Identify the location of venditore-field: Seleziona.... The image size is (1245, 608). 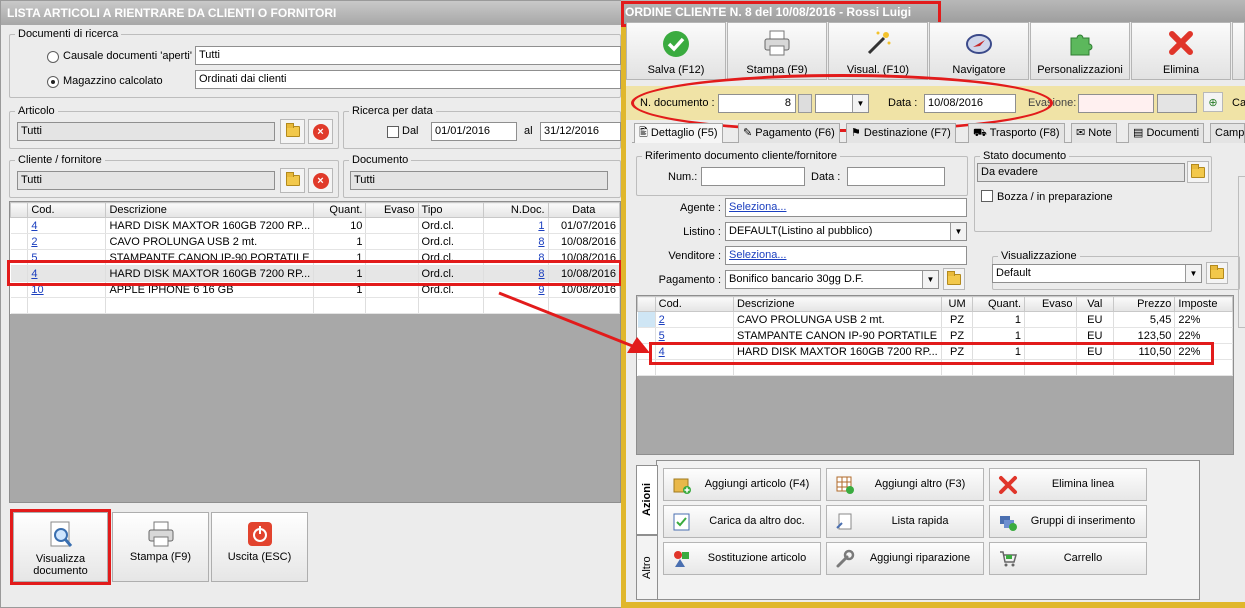
(846, 255).